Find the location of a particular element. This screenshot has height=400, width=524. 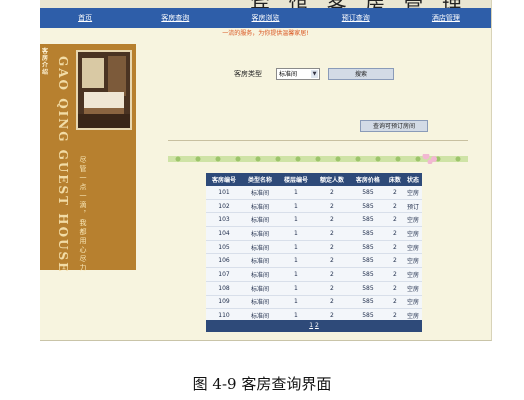

cell-room-number: 102 is located at coordinates (224, 206).